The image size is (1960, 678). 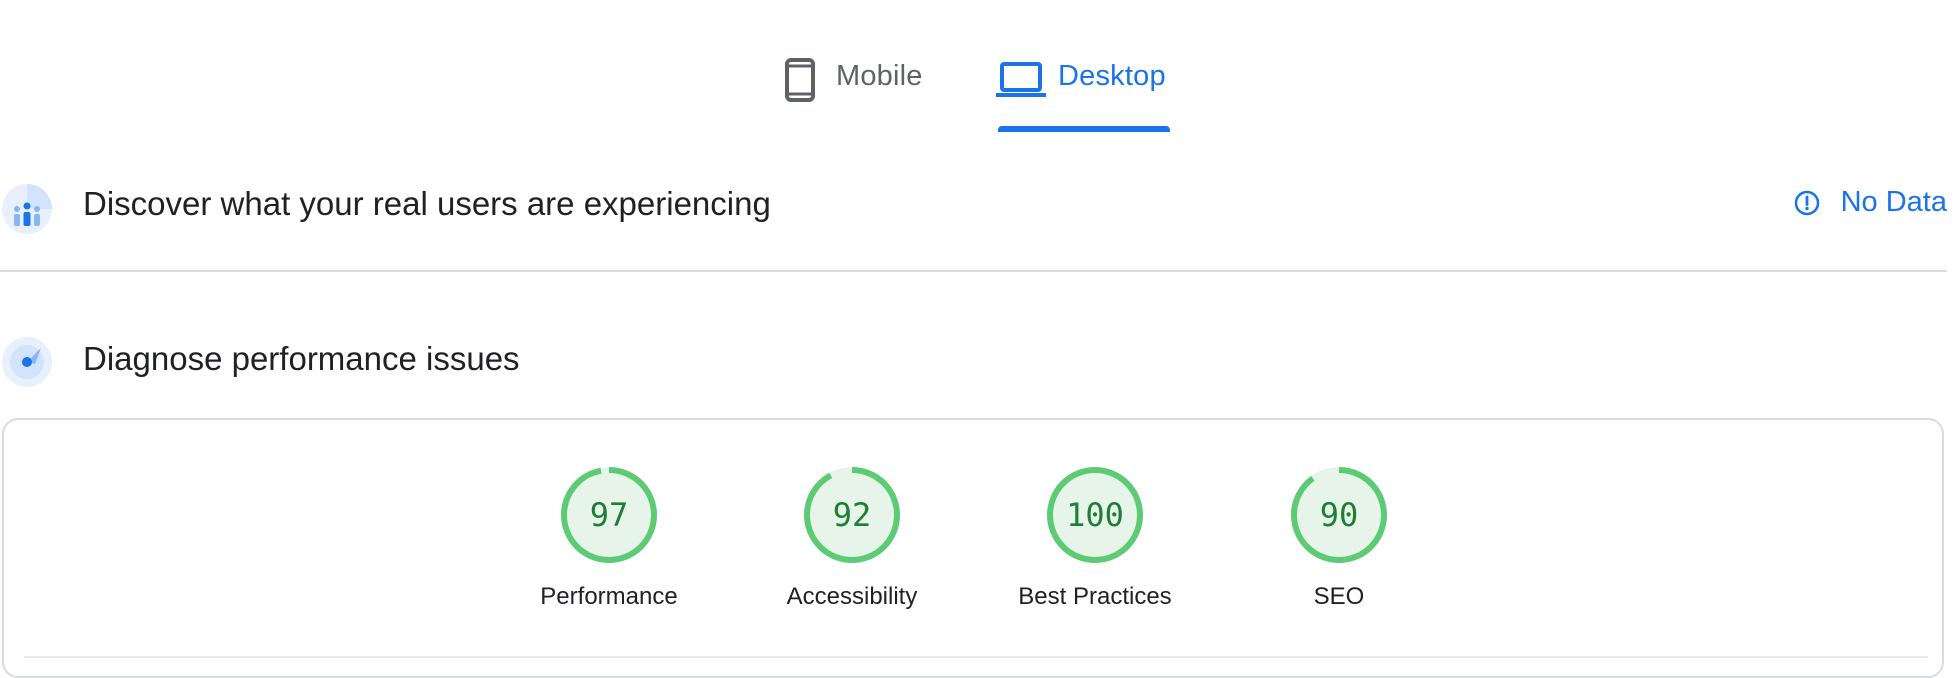 I want to click on active-tab-indicator, so click(x=1084, y=129).